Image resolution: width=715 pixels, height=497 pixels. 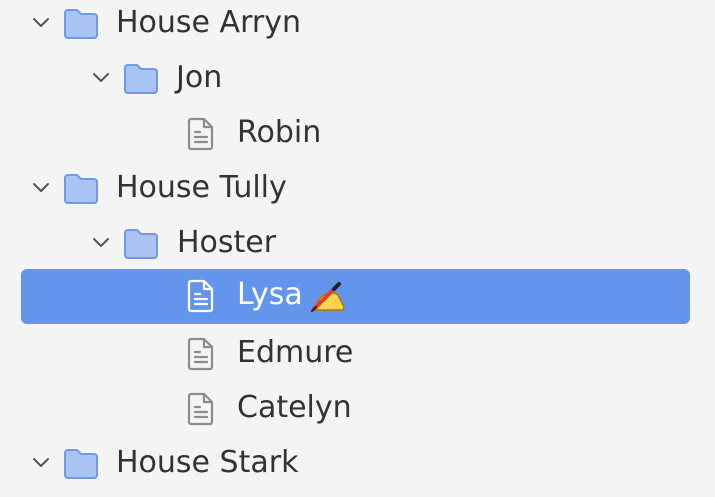 What do you see at coordinates (227, 242) in the screenshot?
I see `tree-row-label: Hoster` at bounding box center [227, 242].